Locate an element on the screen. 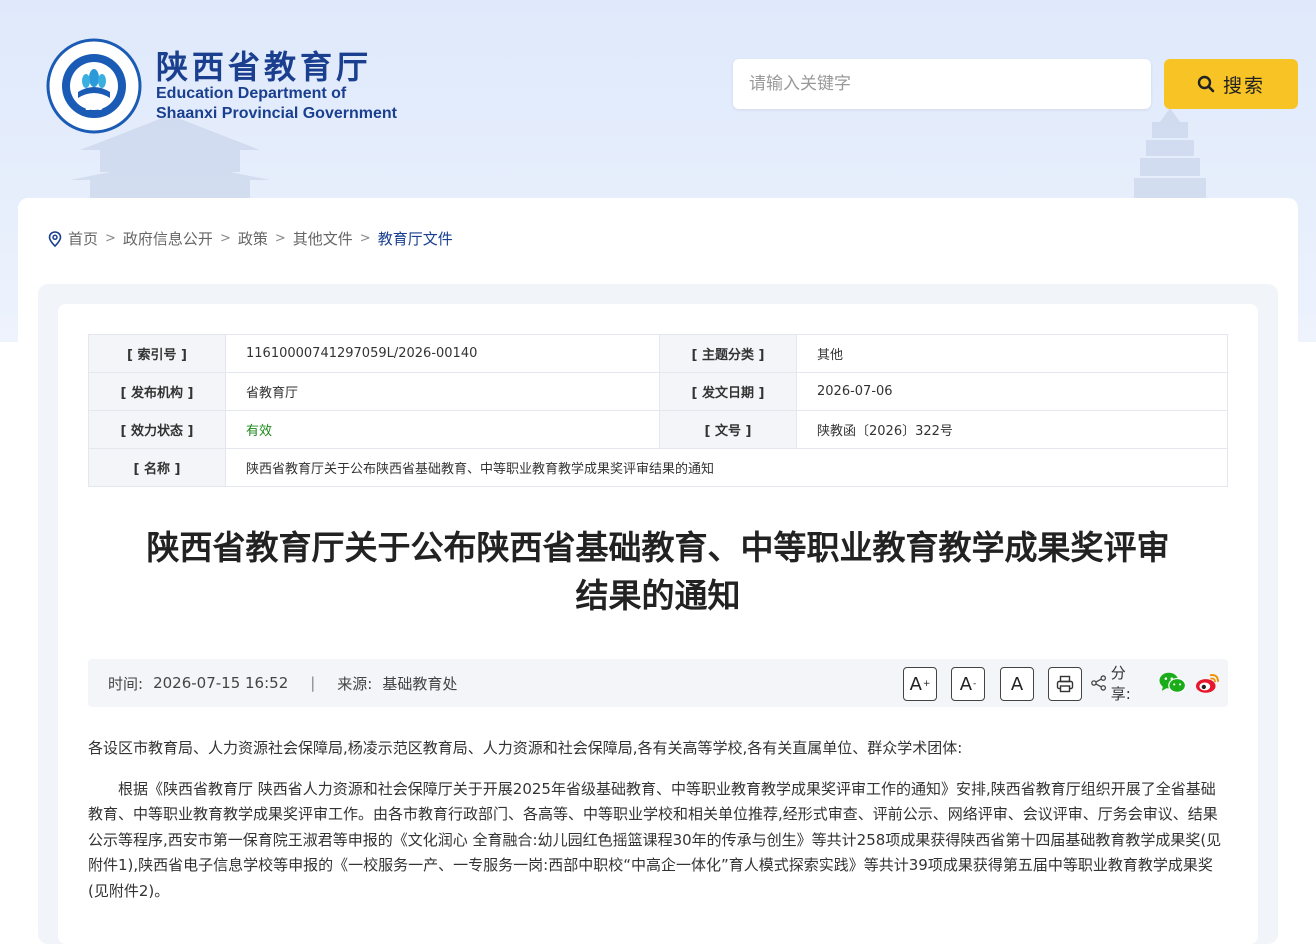 Image resolution: width=1316 pixels, height=944 pixels. pagoda-silhouette-right is located at coordinates (1170, 158).